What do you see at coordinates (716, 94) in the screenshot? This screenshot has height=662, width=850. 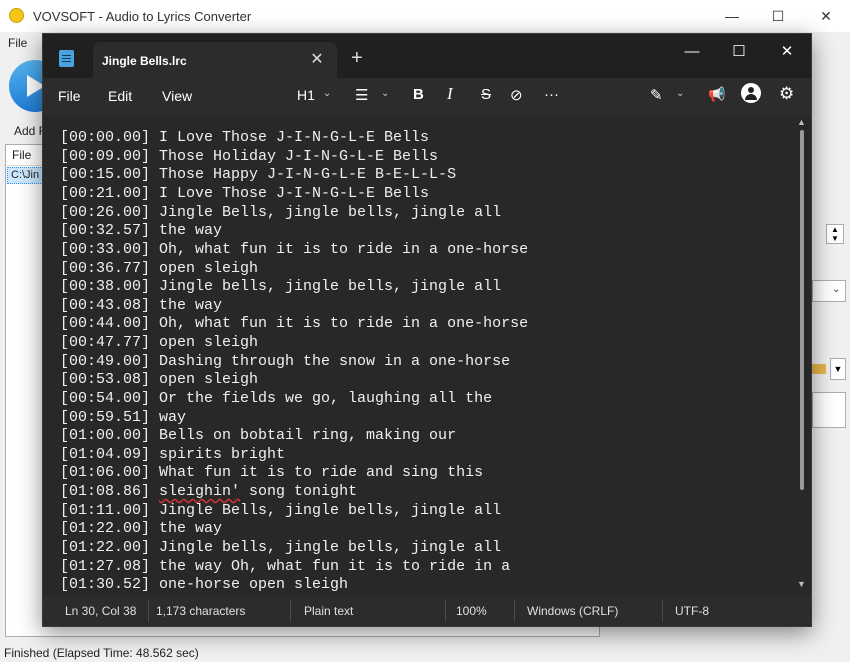 I see `feedback-icon: 📢` at bounding box center [716, 94].